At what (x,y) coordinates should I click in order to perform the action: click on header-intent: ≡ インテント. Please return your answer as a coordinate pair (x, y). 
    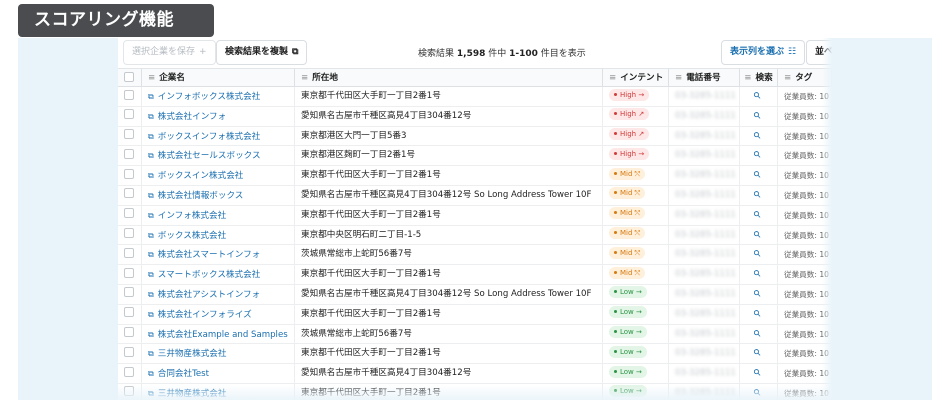
    Looking at the image, I should click on (636, 77).